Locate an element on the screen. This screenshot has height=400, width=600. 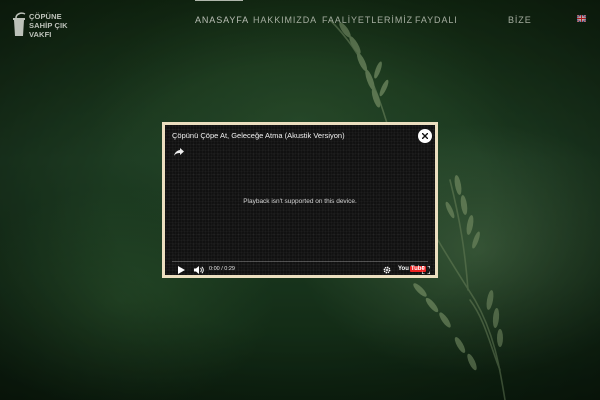
play-icon is located at coordinates (181, 270).